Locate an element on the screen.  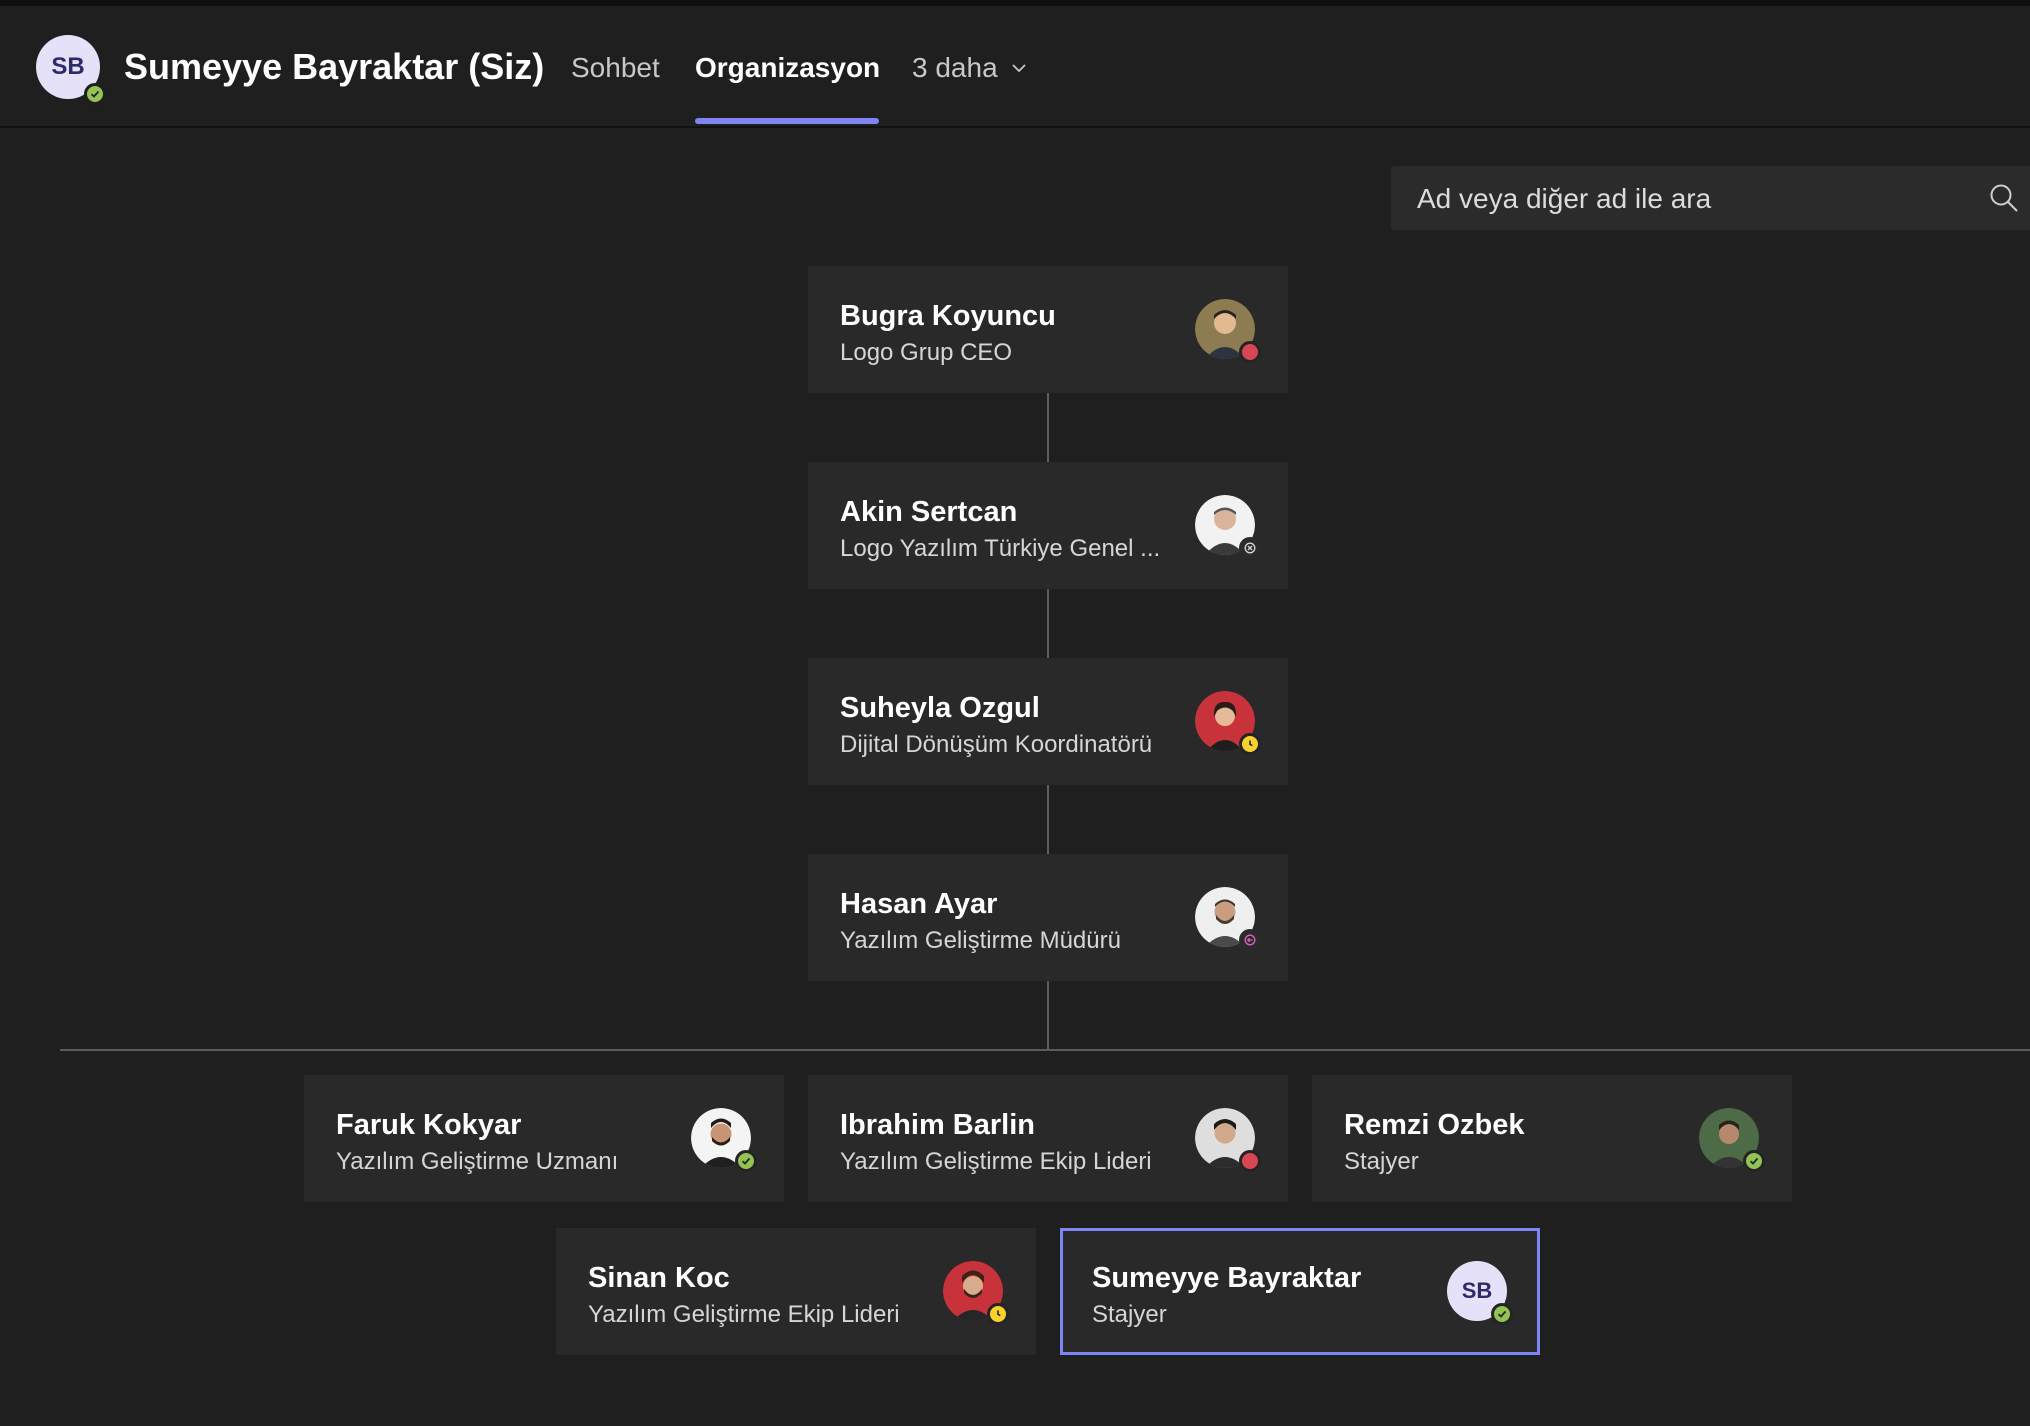
org-card-manager: Bugra Koyuncu Logo Grup CEO is located at coordinates (1048, 329).